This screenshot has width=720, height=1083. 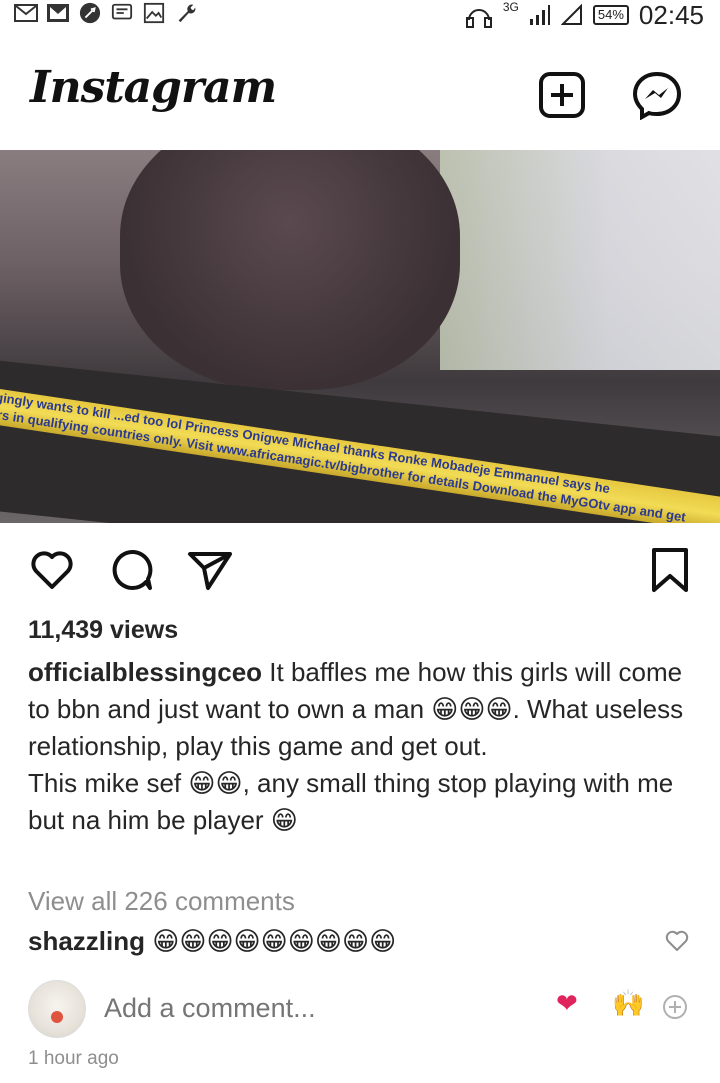 I want to click on clock: 02:45, so click(x=671, y=15).